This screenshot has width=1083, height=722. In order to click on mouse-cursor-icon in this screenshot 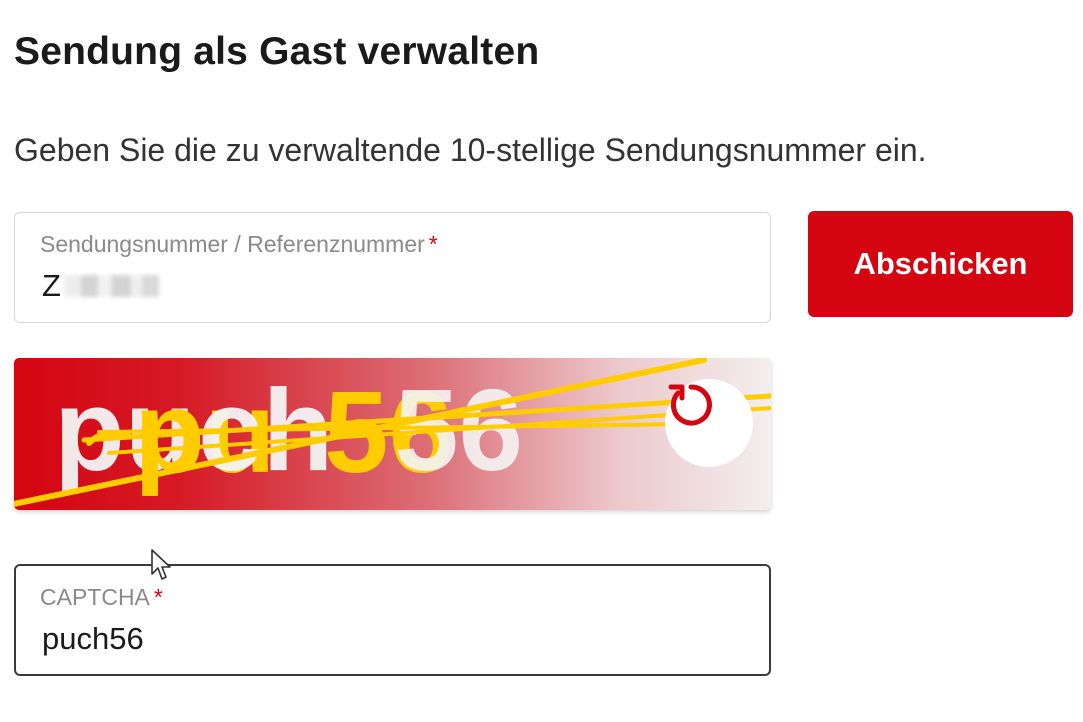, I will do `click(161, 564)`.